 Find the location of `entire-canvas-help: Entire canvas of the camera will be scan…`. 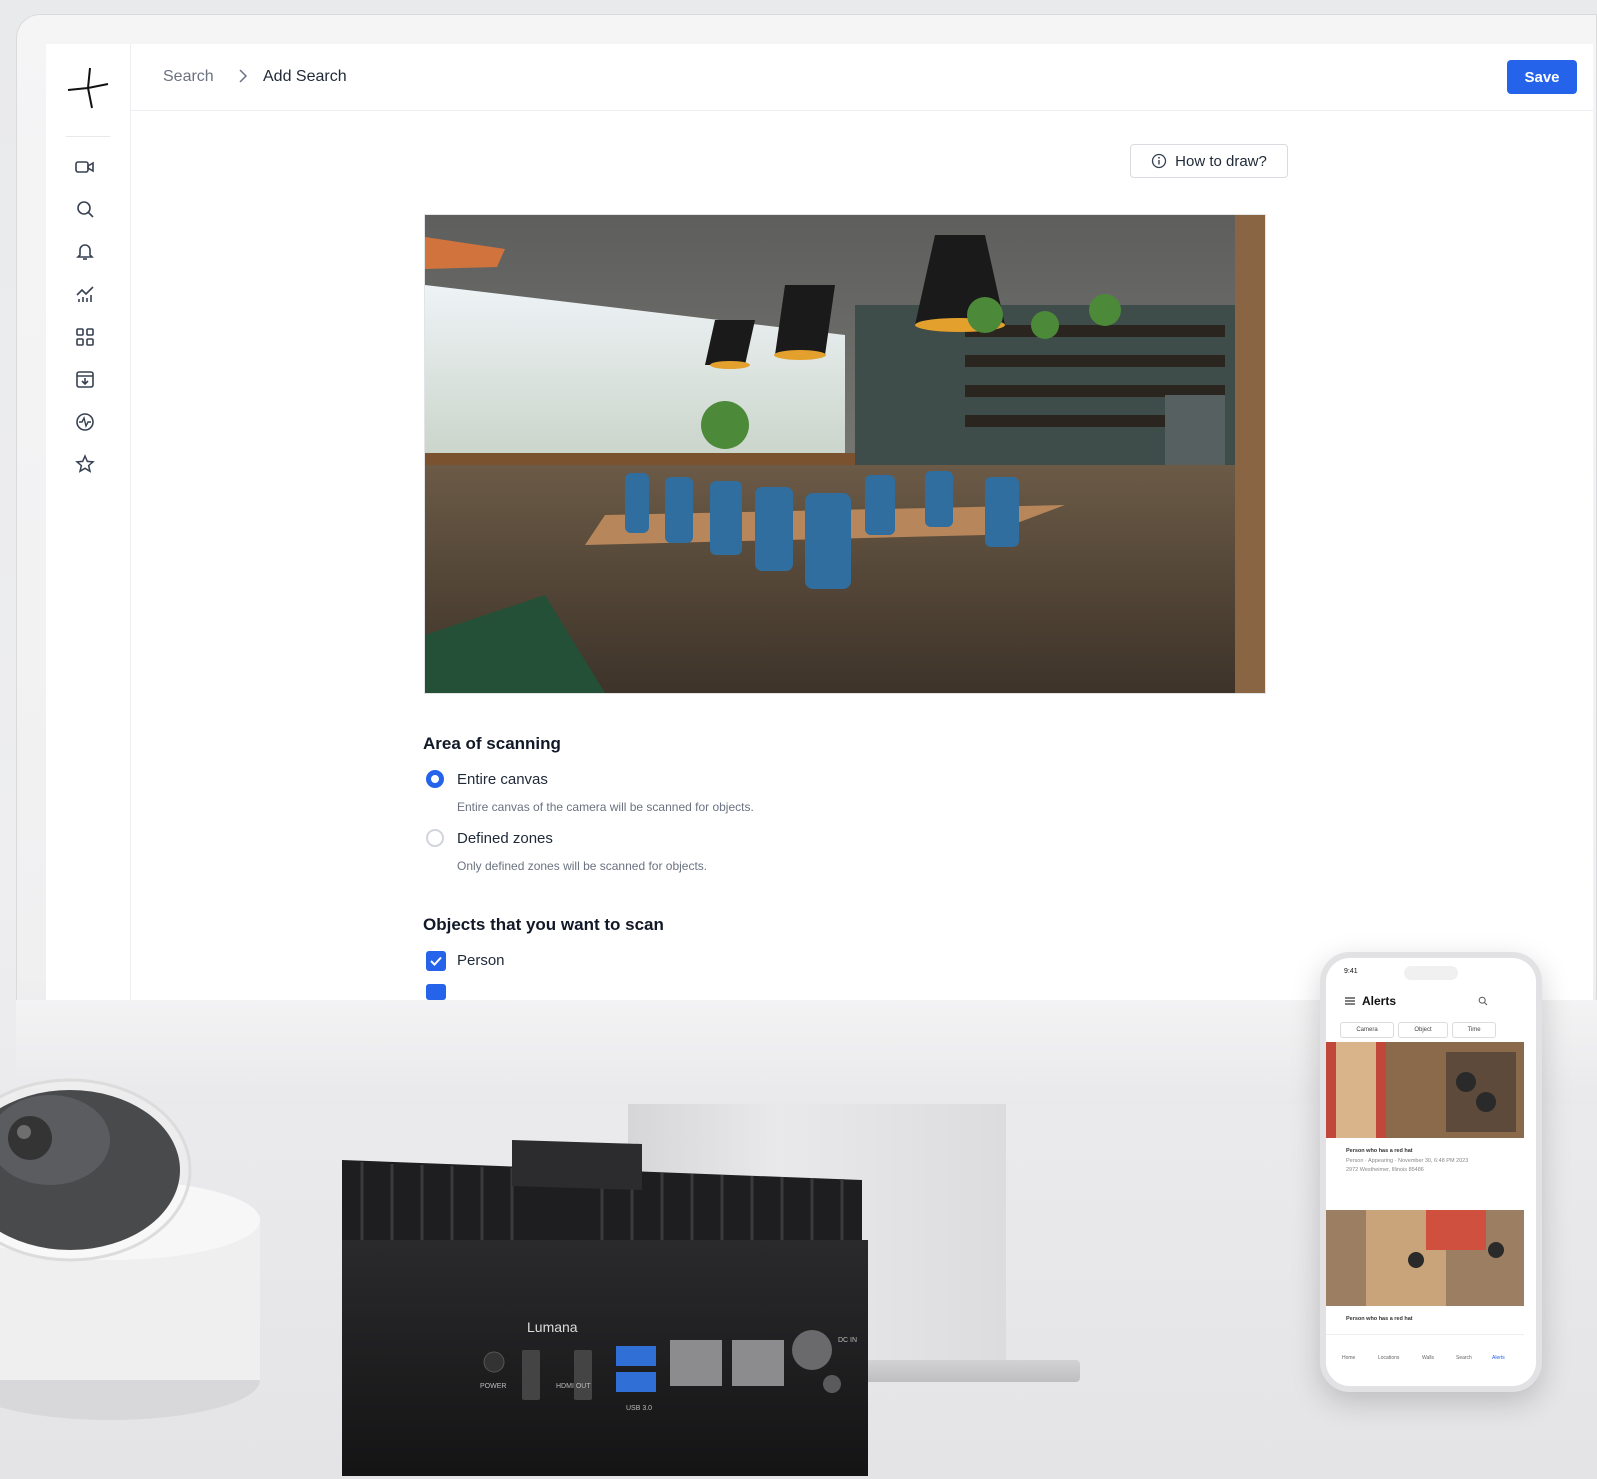

entire-canvas-help: Entire canvas of the camera will be scan… is located at coordinates (605, 807).